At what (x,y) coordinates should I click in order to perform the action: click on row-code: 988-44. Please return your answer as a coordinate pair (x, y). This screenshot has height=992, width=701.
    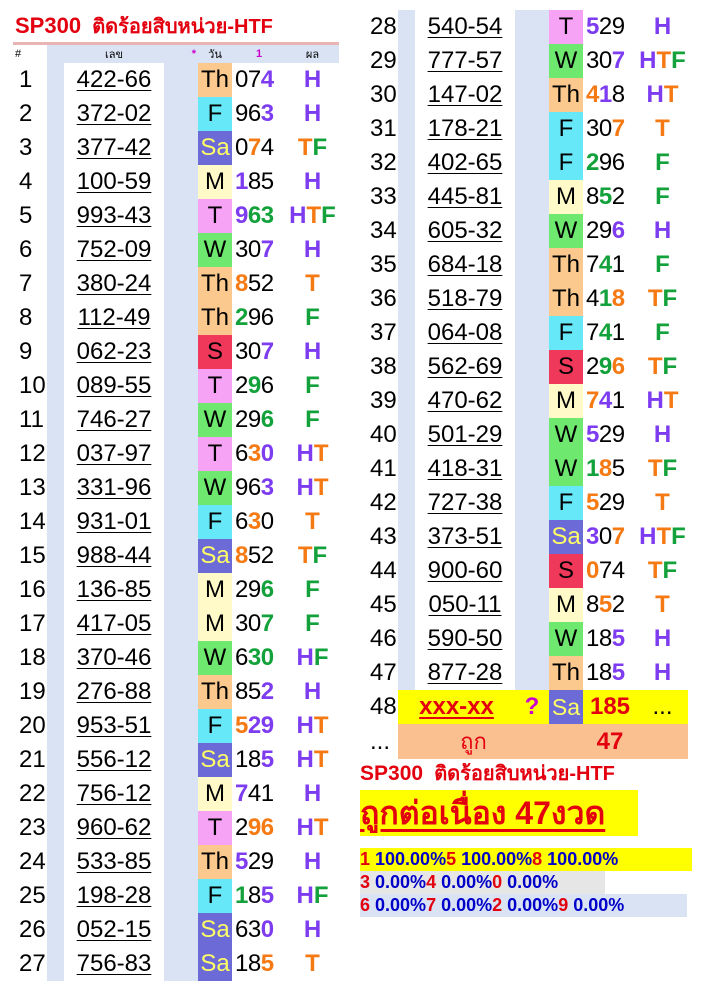
    Looking at the image, I should click on (114, 555).